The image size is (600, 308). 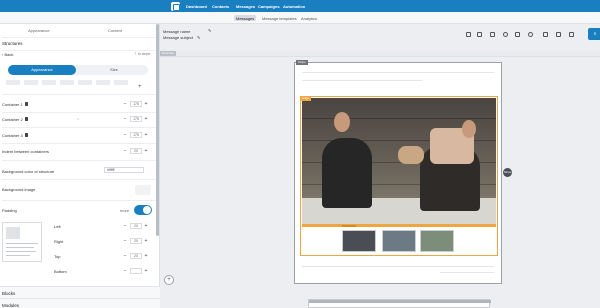 I want to click on padding-right-value: 20, so click(x=136, y=241).